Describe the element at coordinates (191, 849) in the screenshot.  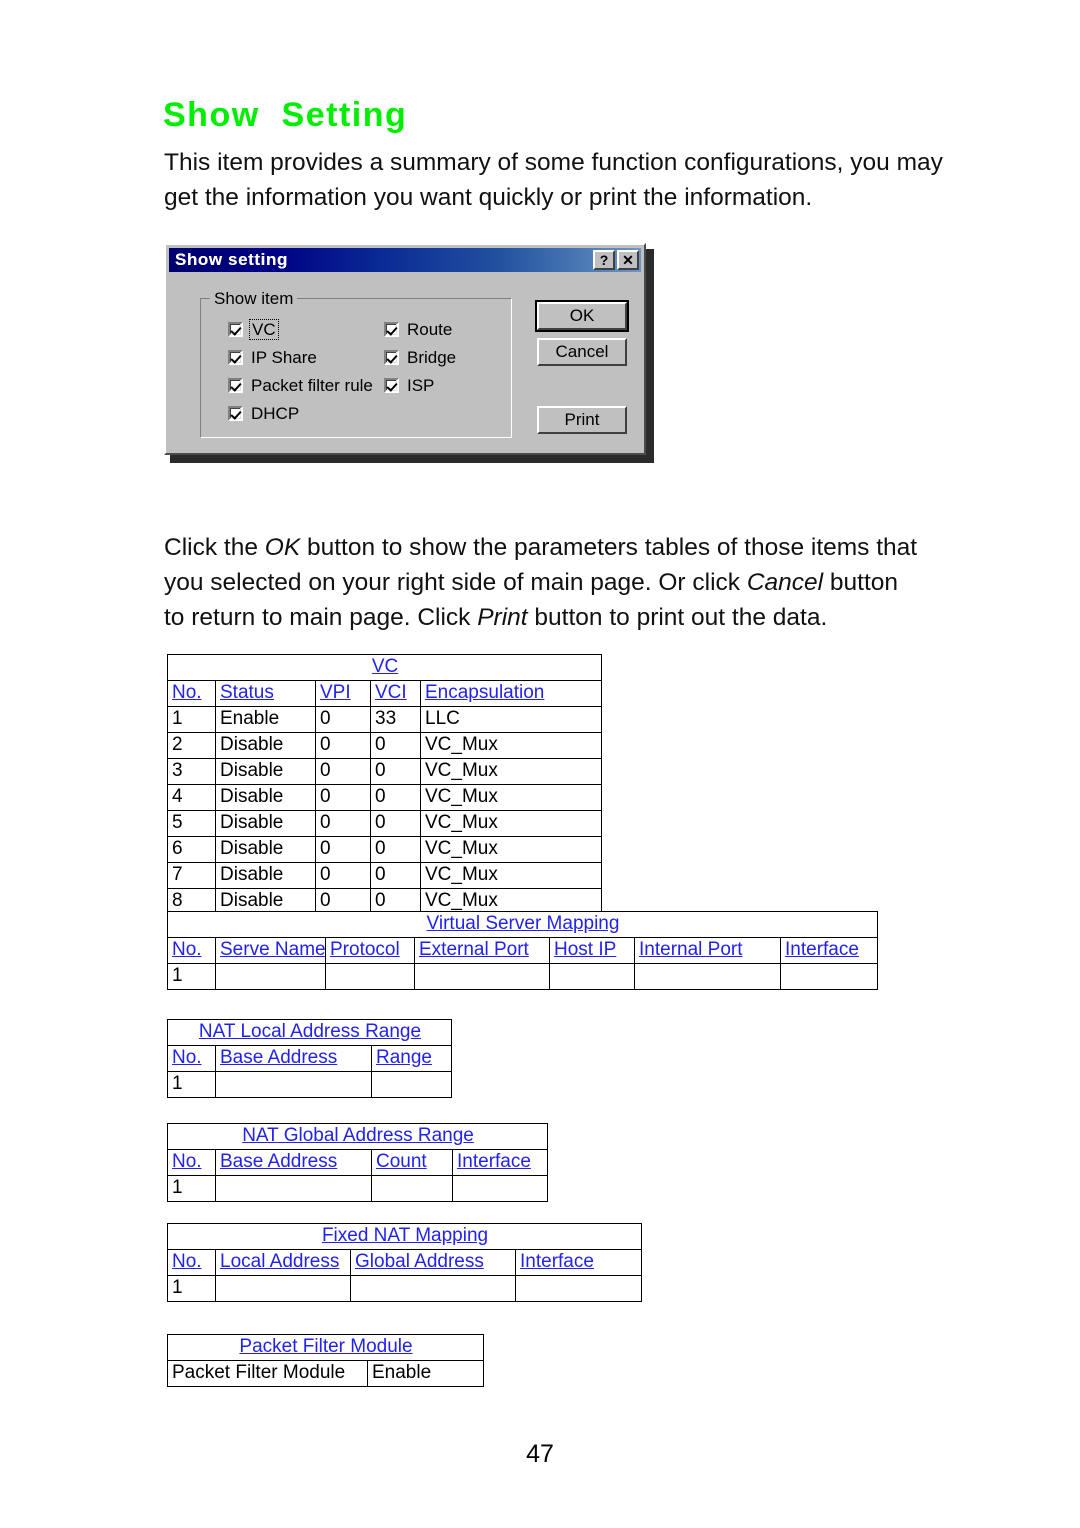
I see `table-cell: 6` at that location.